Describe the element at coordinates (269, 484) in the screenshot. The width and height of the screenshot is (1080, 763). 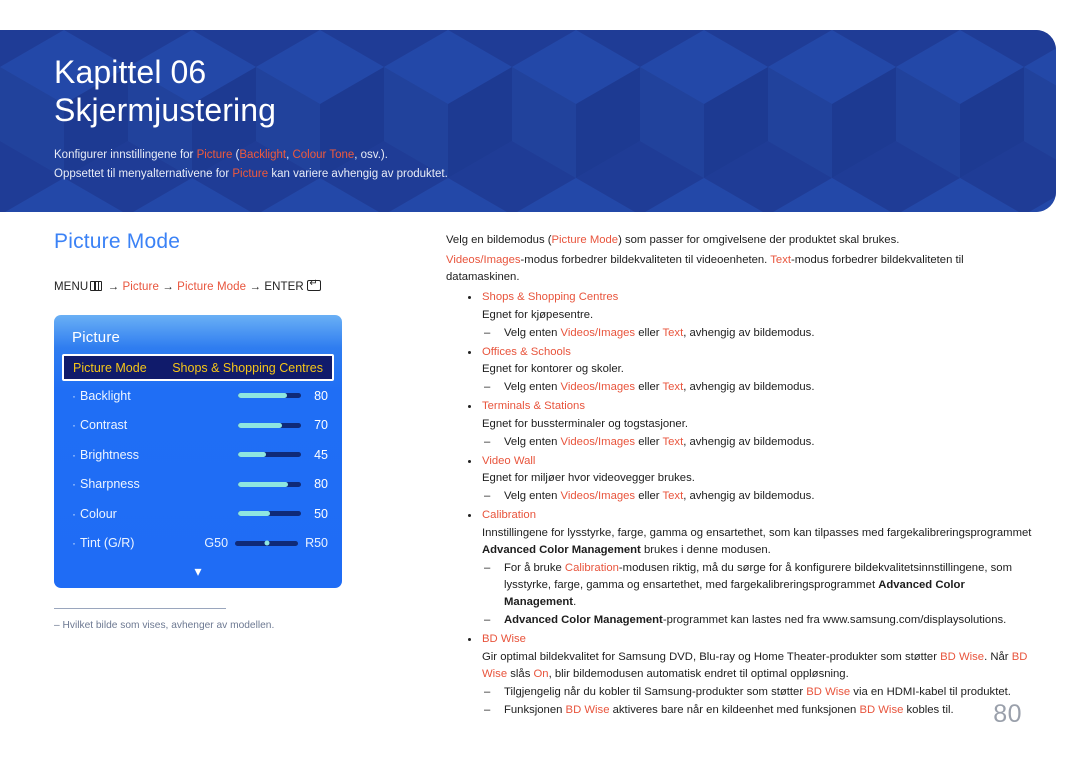
I see `slider-sharpness` at that location.